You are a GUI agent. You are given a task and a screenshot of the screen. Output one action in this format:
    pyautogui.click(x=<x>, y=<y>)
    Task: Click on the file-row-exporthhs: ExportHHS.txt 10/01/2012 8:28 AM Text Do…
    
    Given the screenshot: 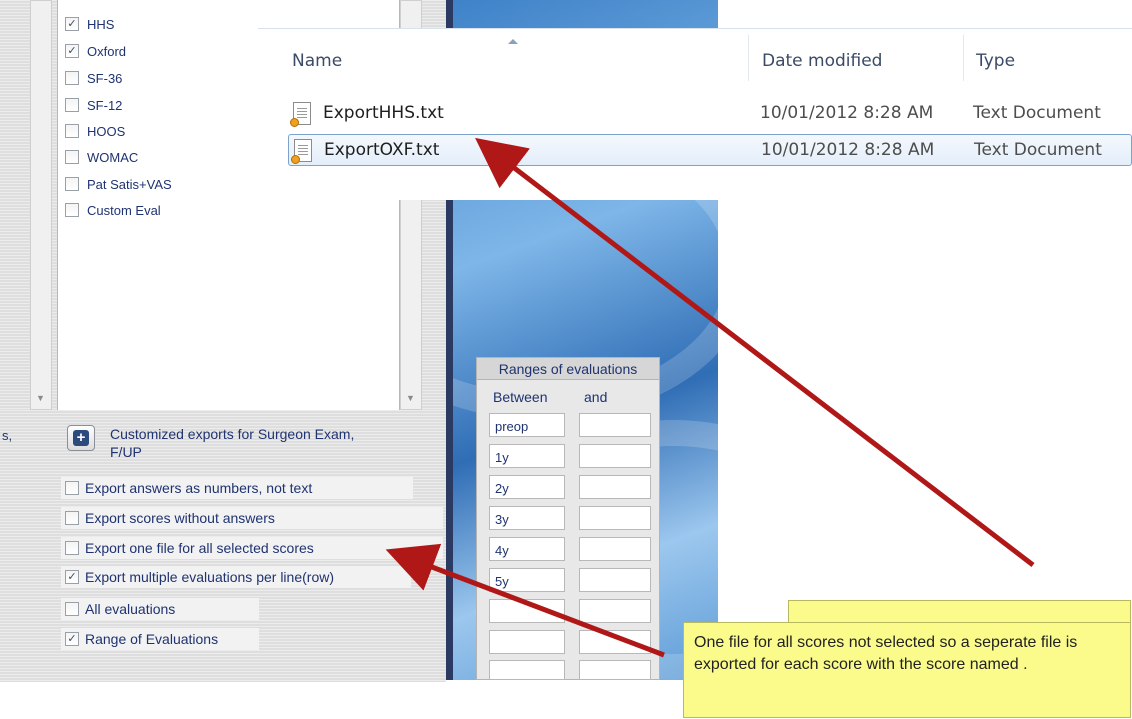 What is the action you would take?
    pyautogui.click(x=710, y=114)
    